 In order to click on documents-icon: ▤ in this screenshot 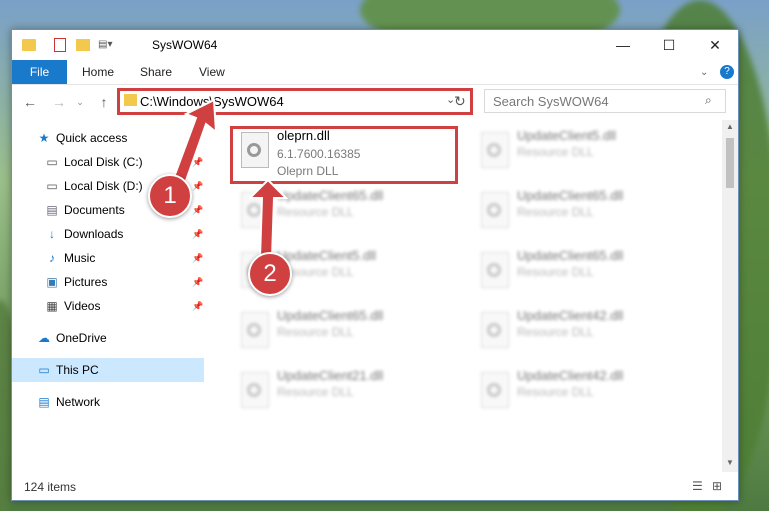, I will do `click(52, 210)`.